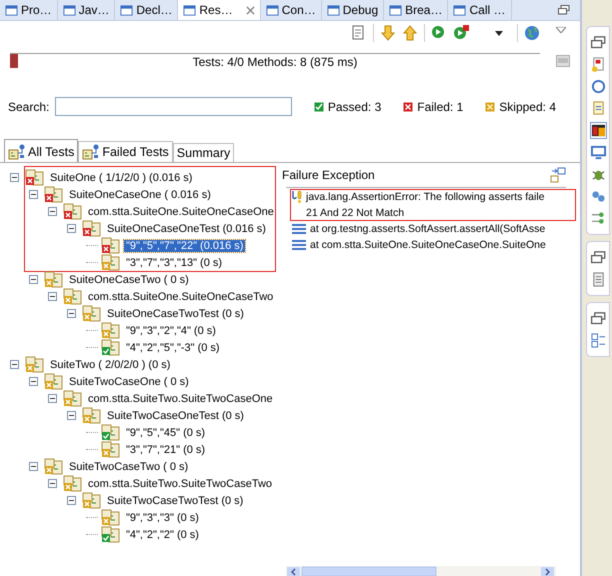 The width and height of the screenshot is (612, 576). What do you see at coordinates (408, 107) in the screenshot?
I see `cross-icon` at bounding box center [408, 107].